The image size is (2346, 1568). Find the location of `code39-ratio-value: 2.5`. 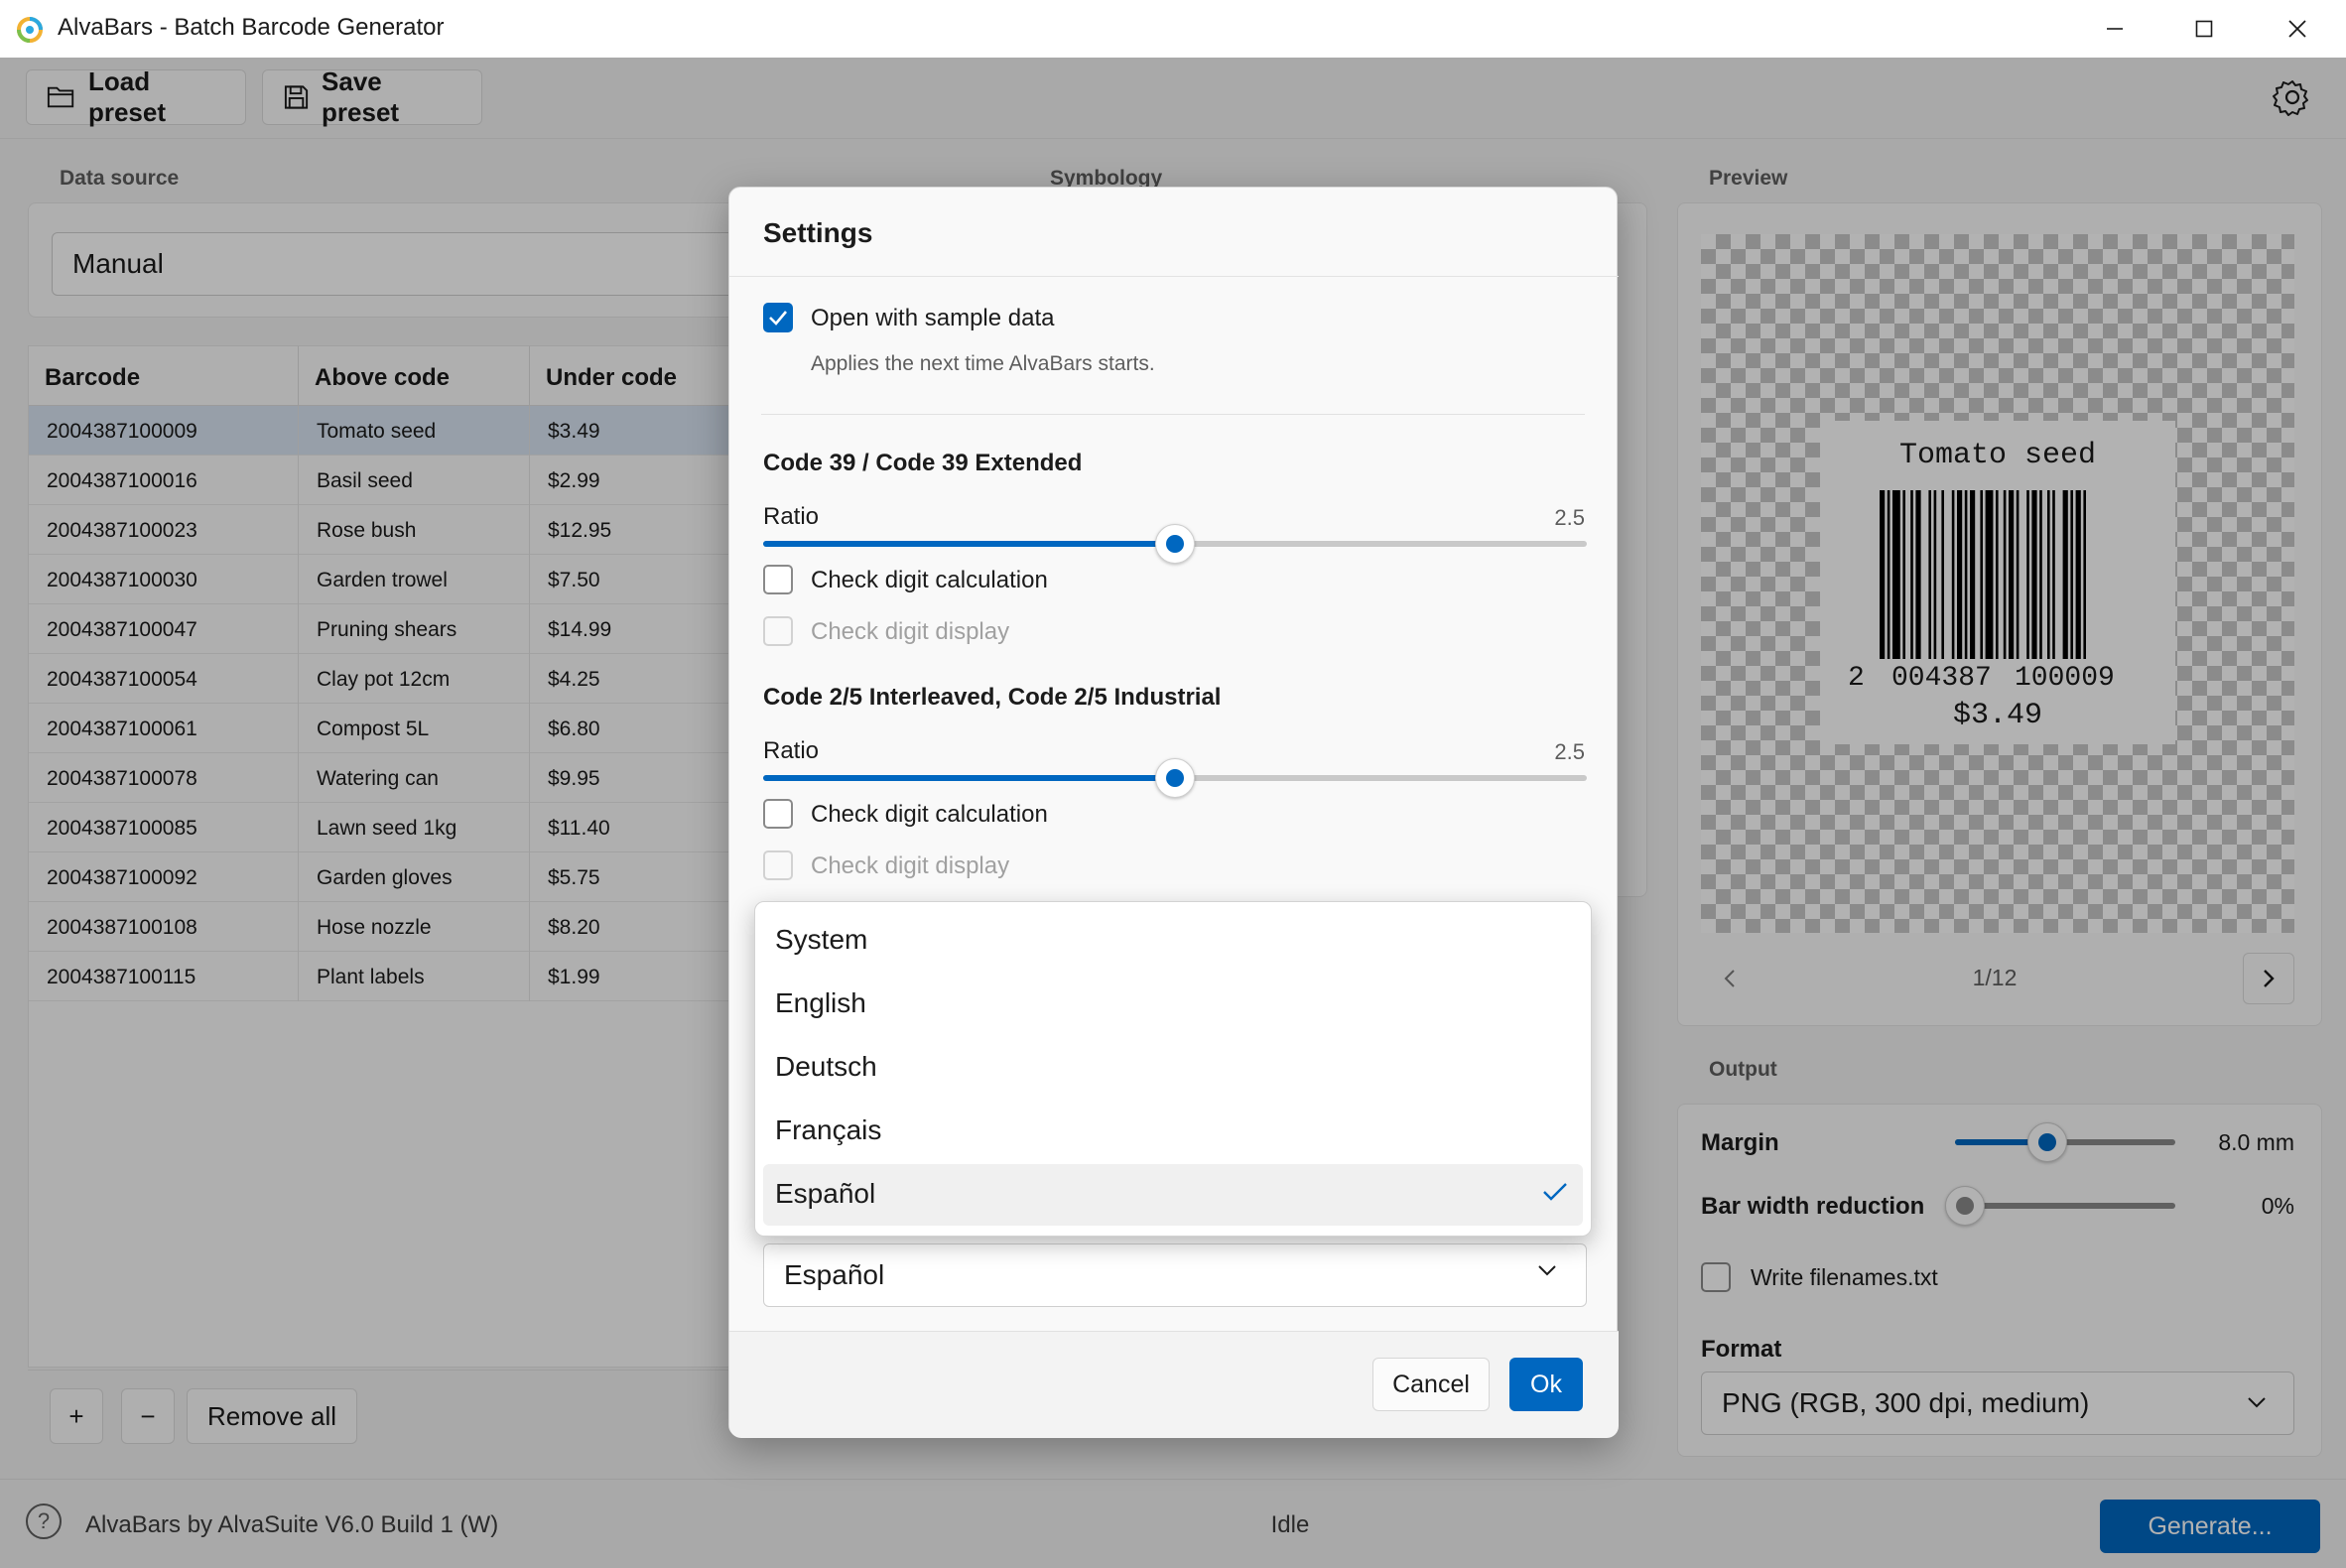

code39-ratio-value: 2.5 is located at coordinates (1570, 517).